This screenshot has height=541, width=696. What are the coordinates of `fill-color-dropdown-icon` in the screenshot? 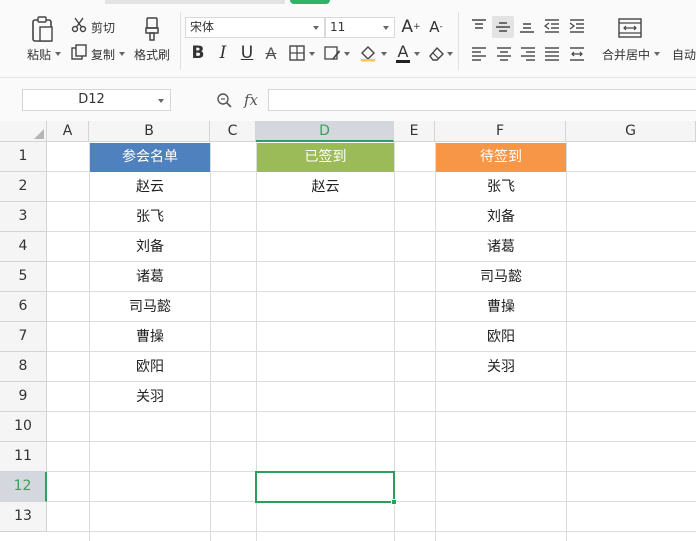 It's located at (384, 54).